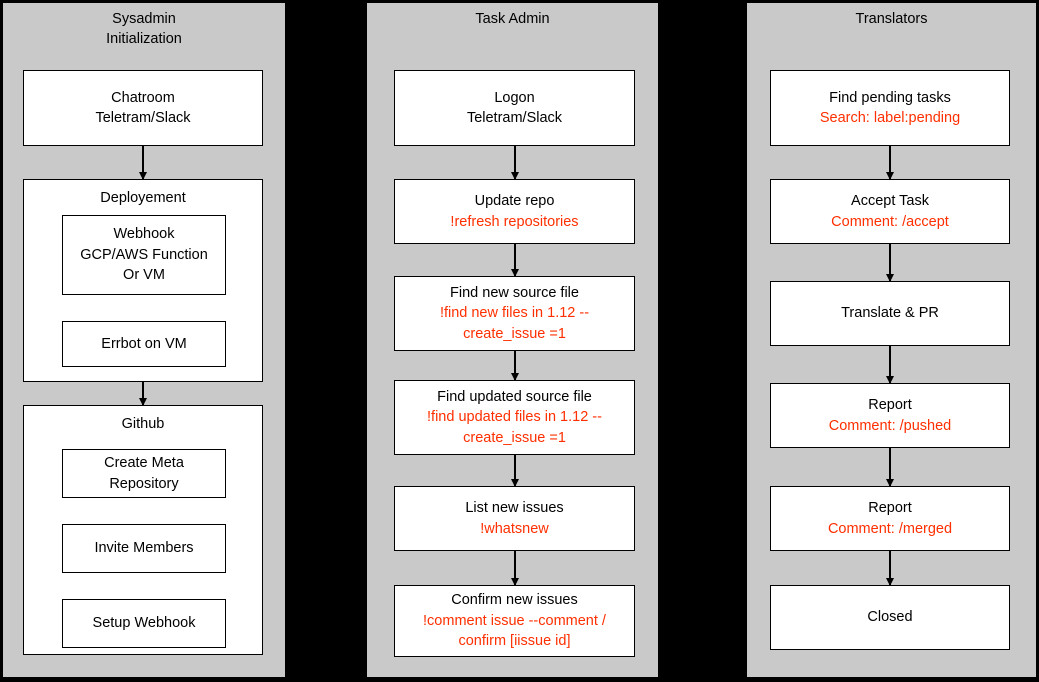 Image resolution: width=1039 pixels, height=682 pixels. I want to click on node-find-new-source-file-command-2: create_issue =1, so click(514, 333).